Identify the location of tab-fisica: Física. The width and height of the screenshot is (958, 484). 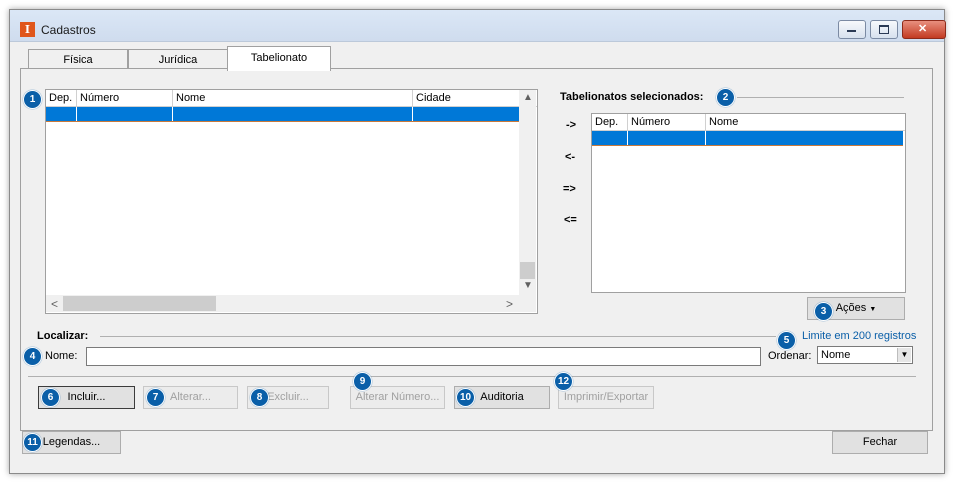
(78, 59).